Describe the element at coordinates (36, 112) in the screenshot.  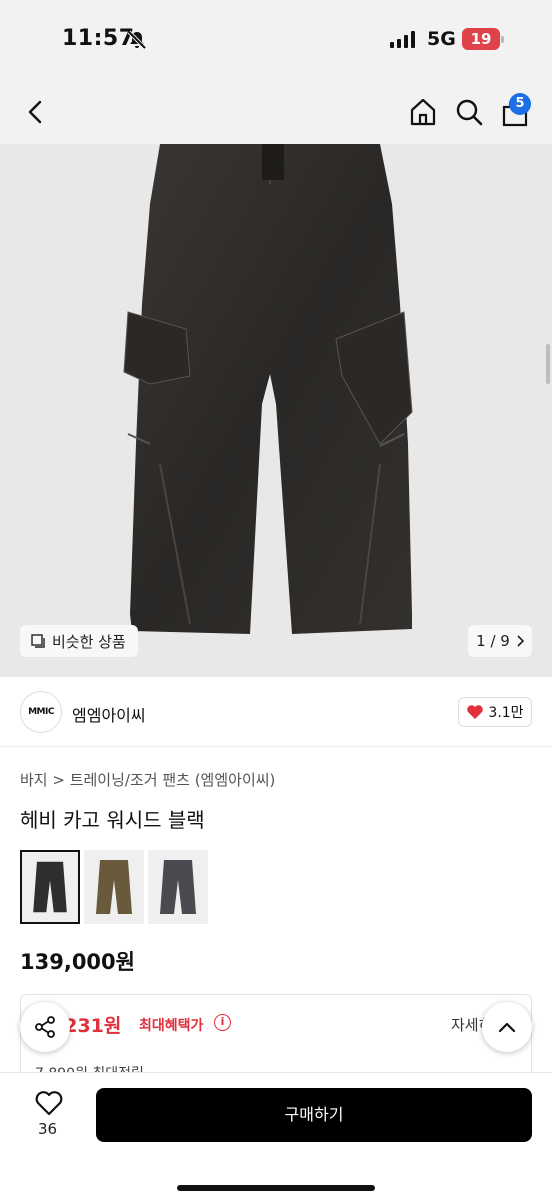
I see `back-icon` at that location.